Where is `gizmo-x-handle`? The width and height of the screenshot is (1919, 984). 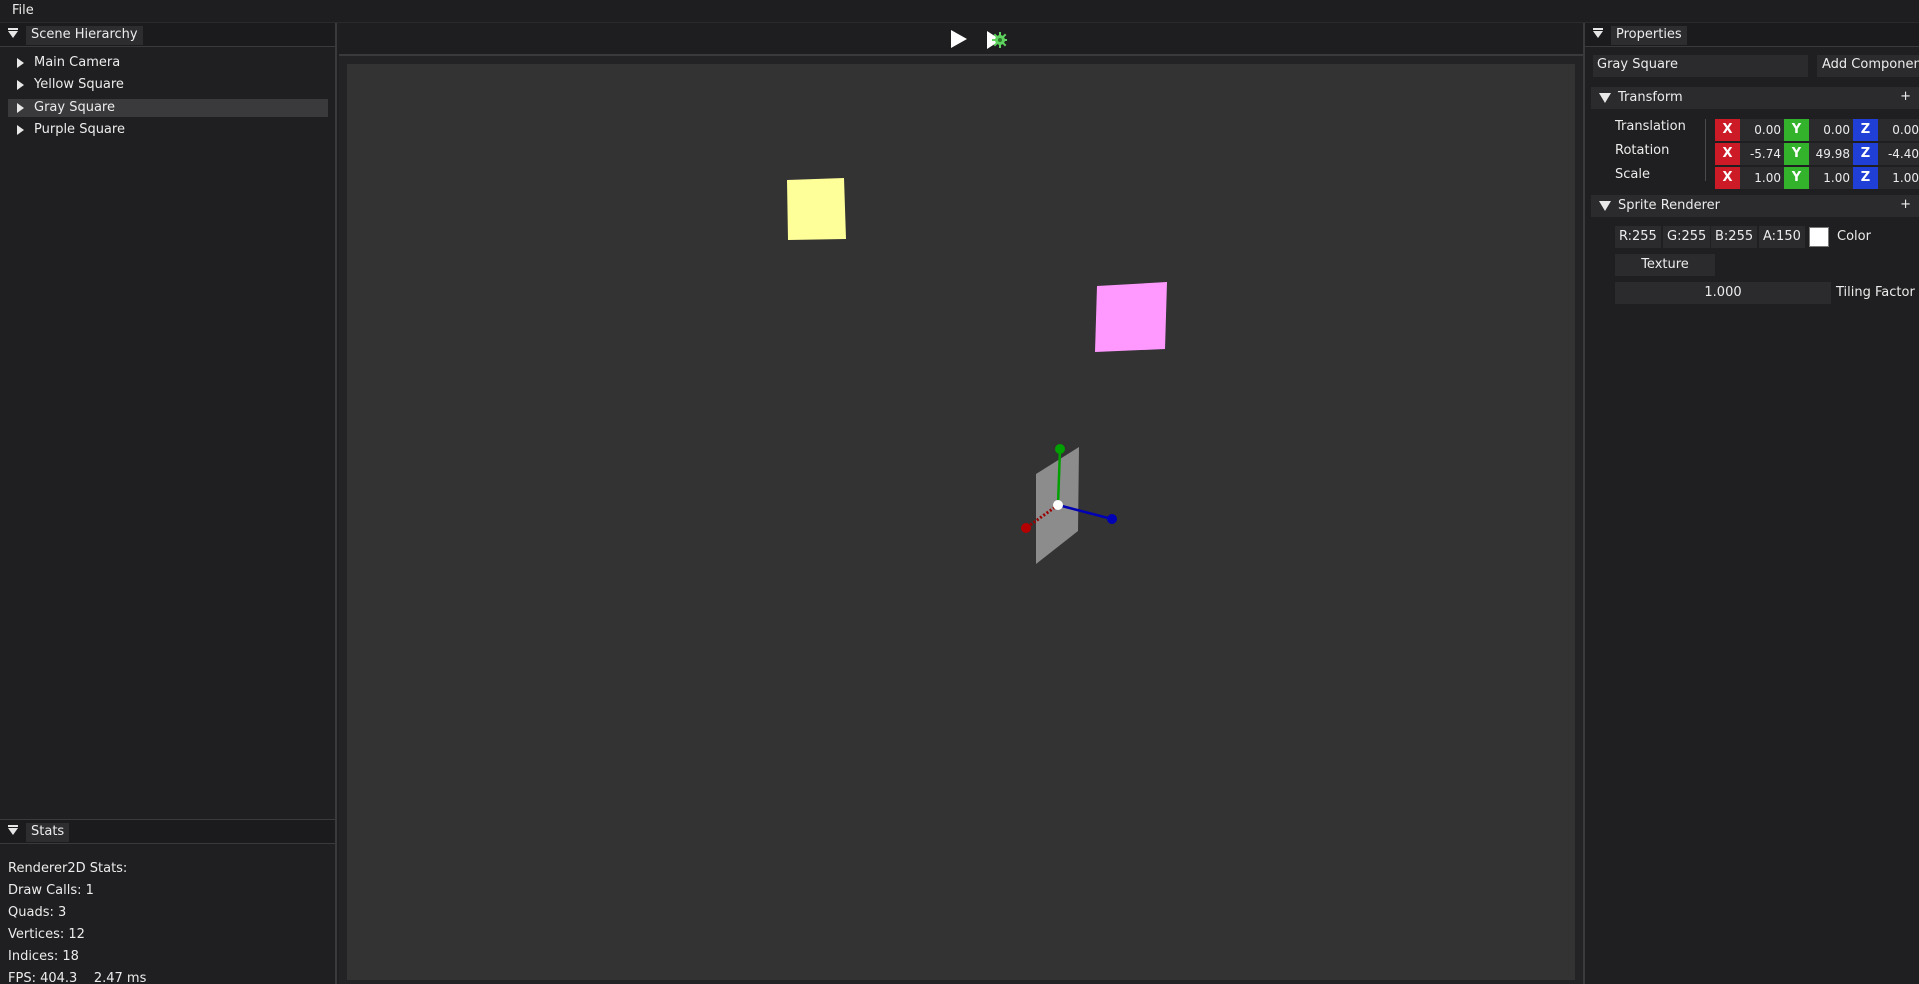 gizmo-x-handle is located at coordinates (1026, 528).